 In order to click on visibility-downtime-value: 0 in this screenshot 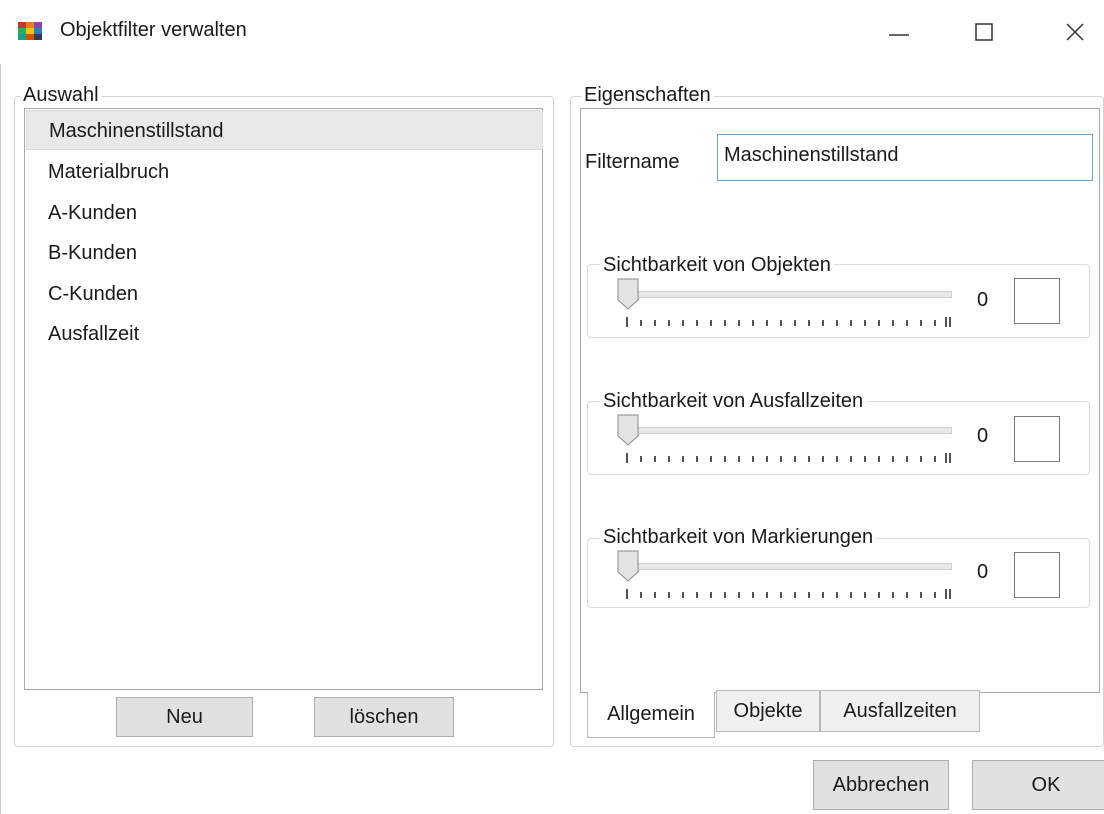, I will do `click(983, 436)`.